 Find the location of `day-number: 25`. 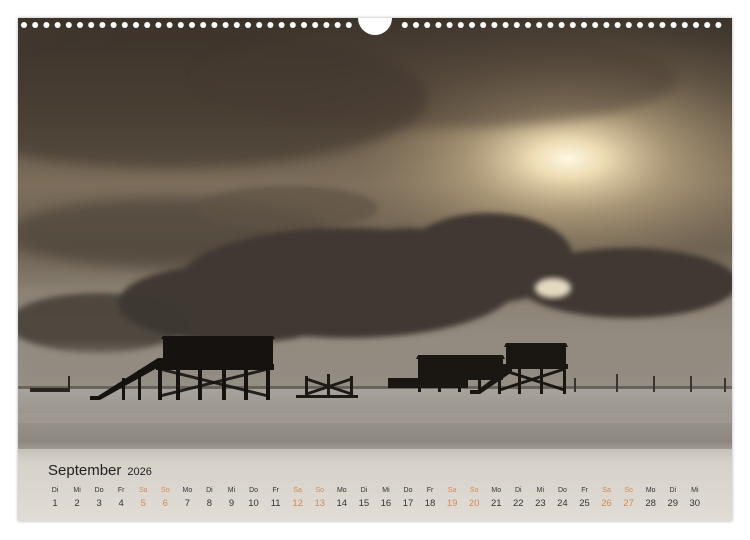

day-number: 25 is located at coordinates (584, 503).